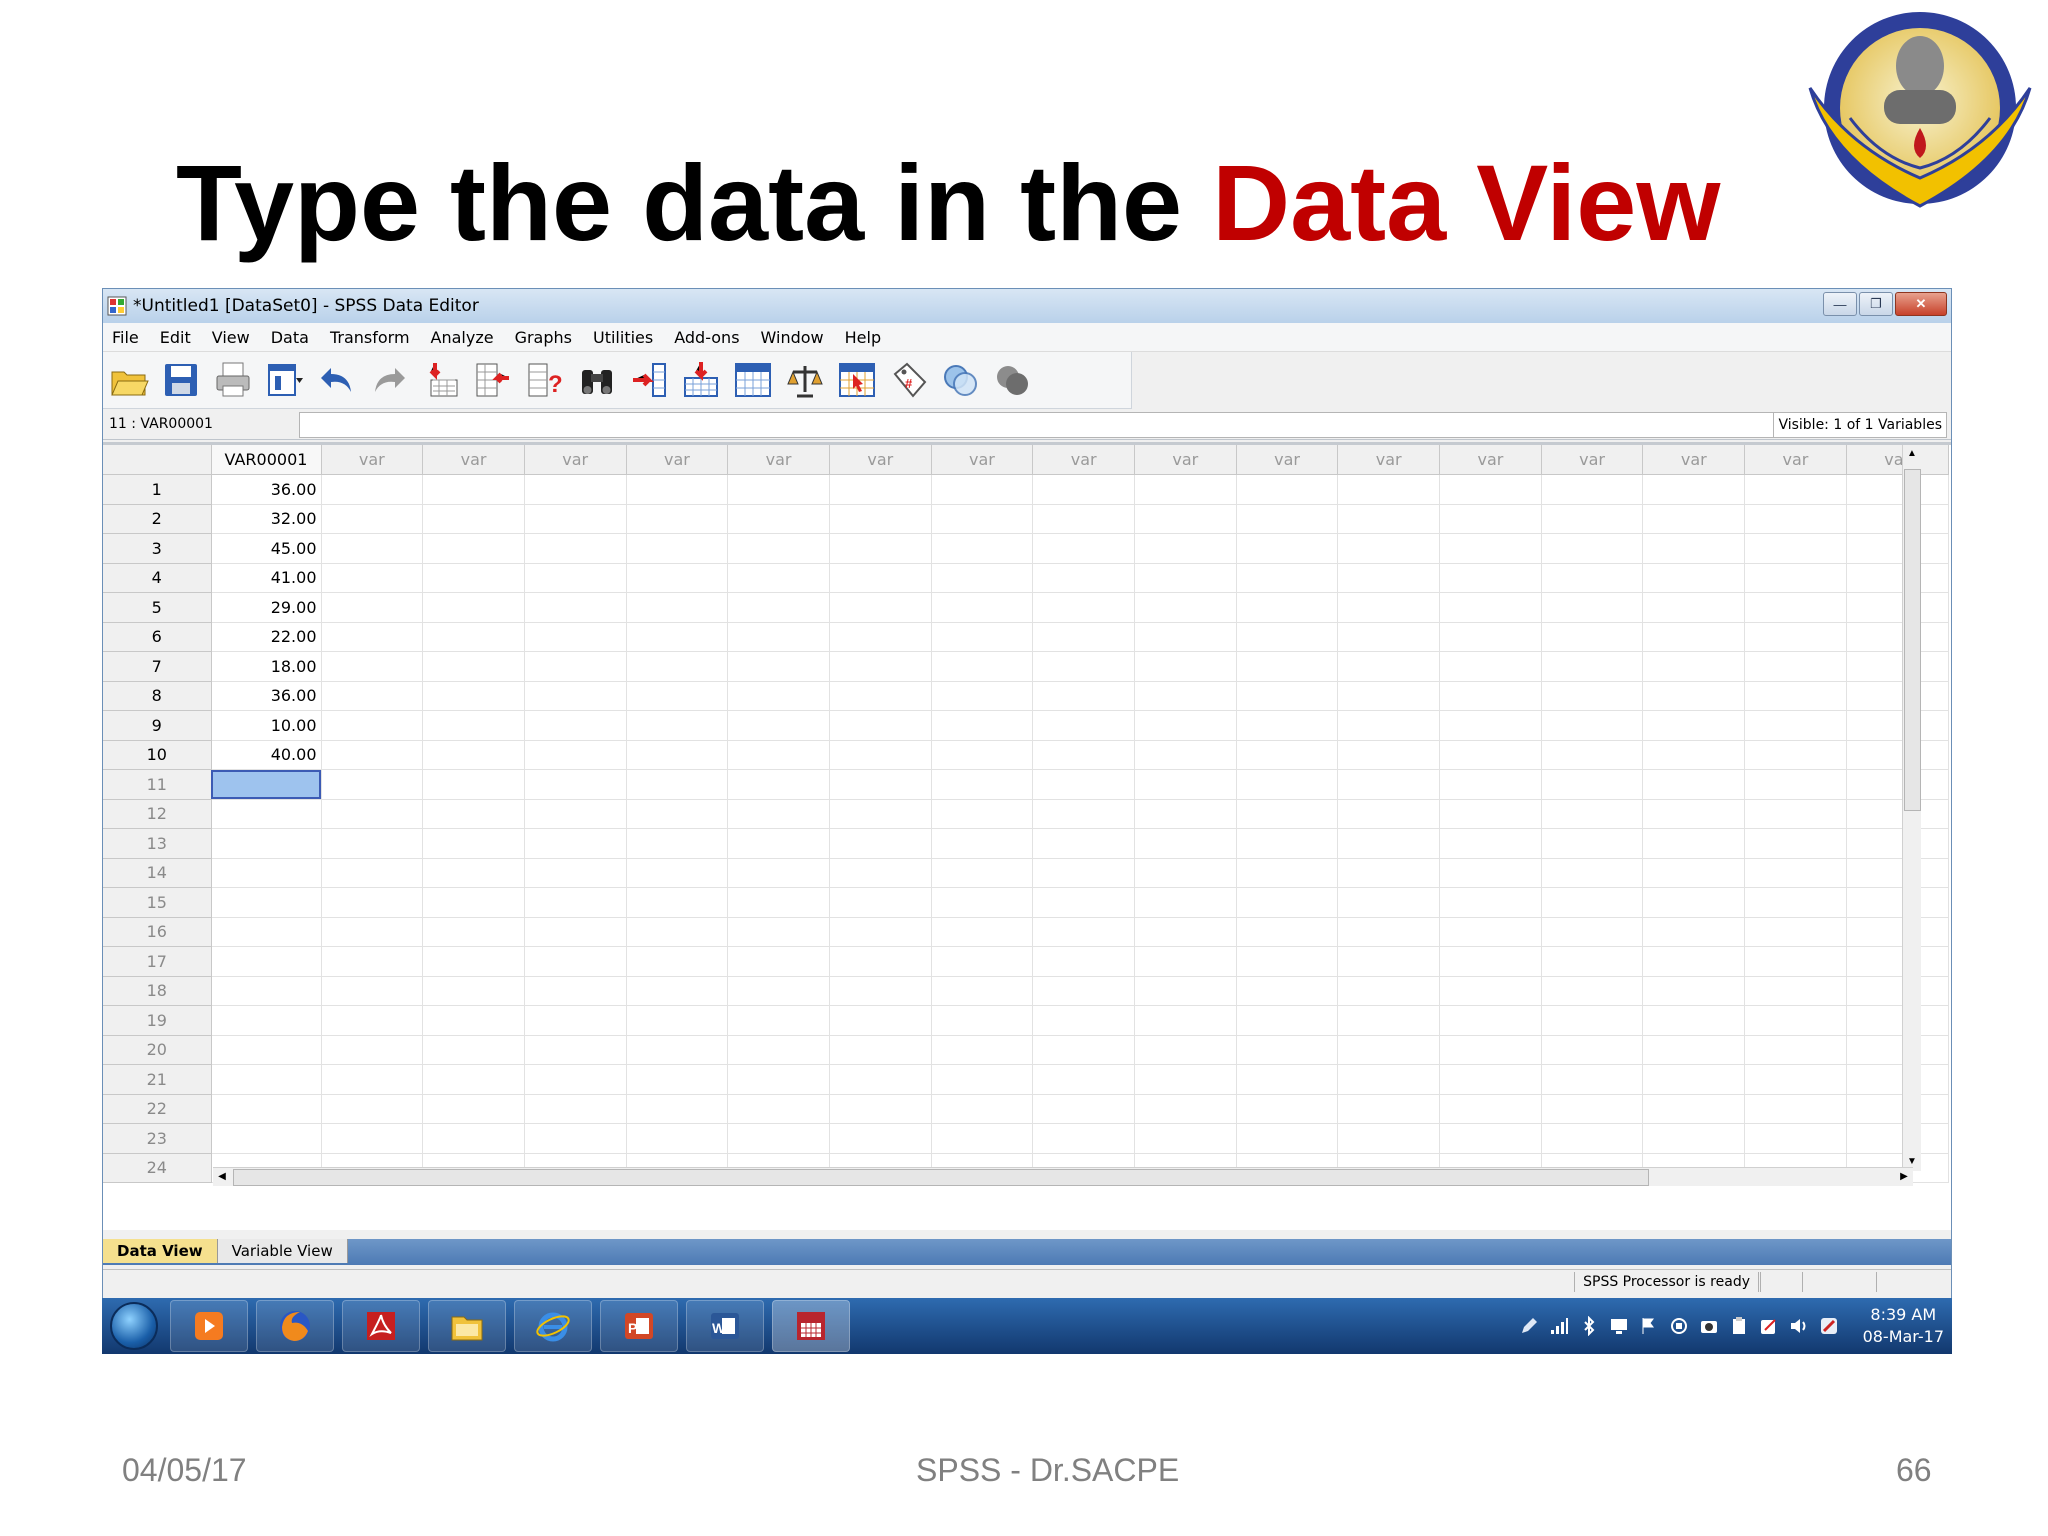 The image size is (2048, 1536). What do you see at coordinates (209, 1326) in the screenshot?
I see `taskbar-media-player` at bounding box center [209, 1326].